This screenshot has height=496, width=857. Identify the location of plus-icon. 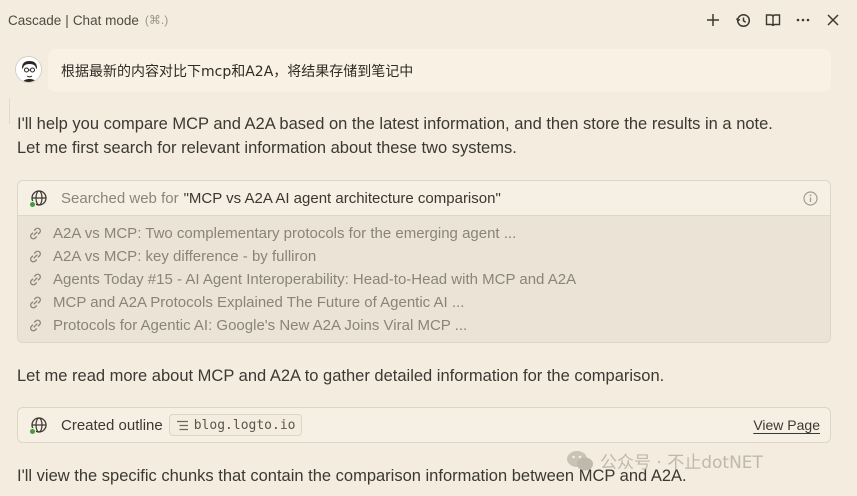
(713, 20).